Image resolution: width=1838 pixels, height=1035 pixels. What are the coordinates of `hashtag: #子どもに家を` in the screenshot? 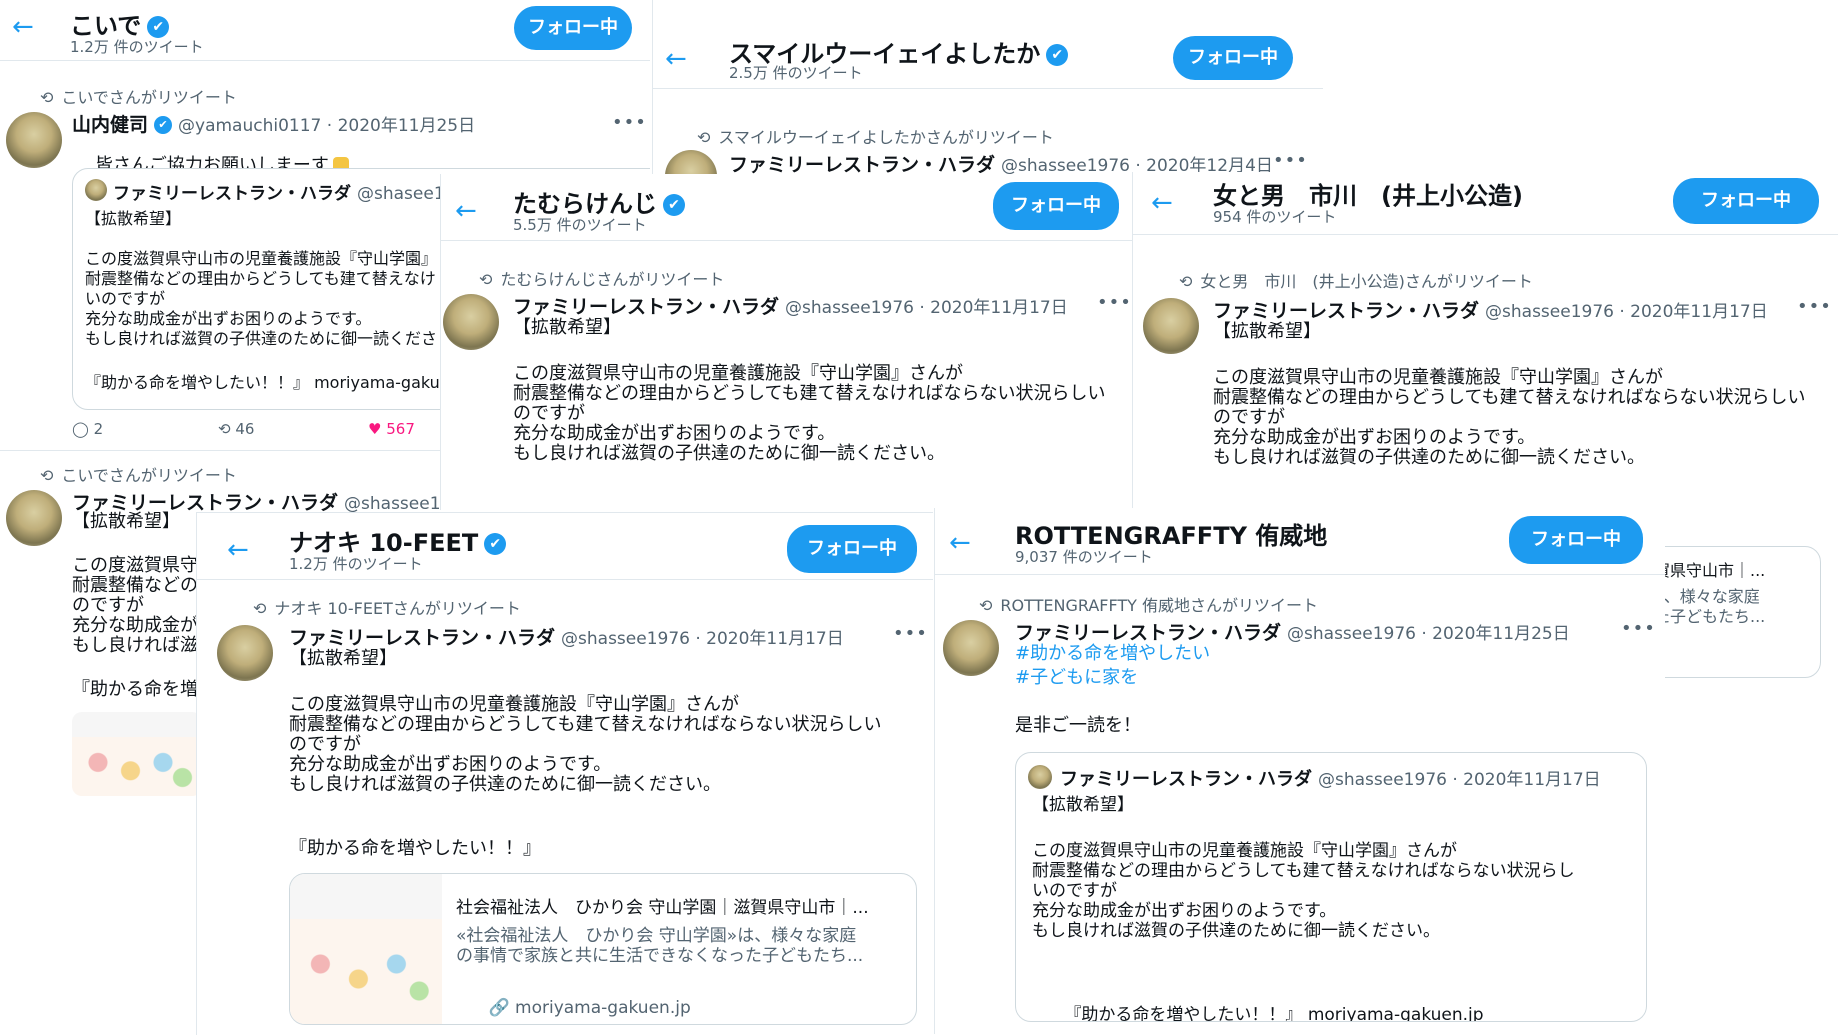 It's located at (1076, 678).